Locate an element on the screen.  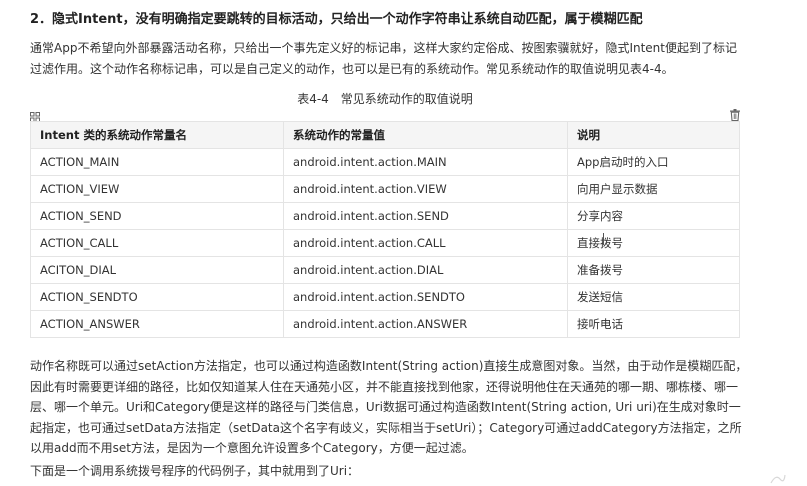
cell-constant-value: android.intent.action.CALL is located at coordinates (425, 243).